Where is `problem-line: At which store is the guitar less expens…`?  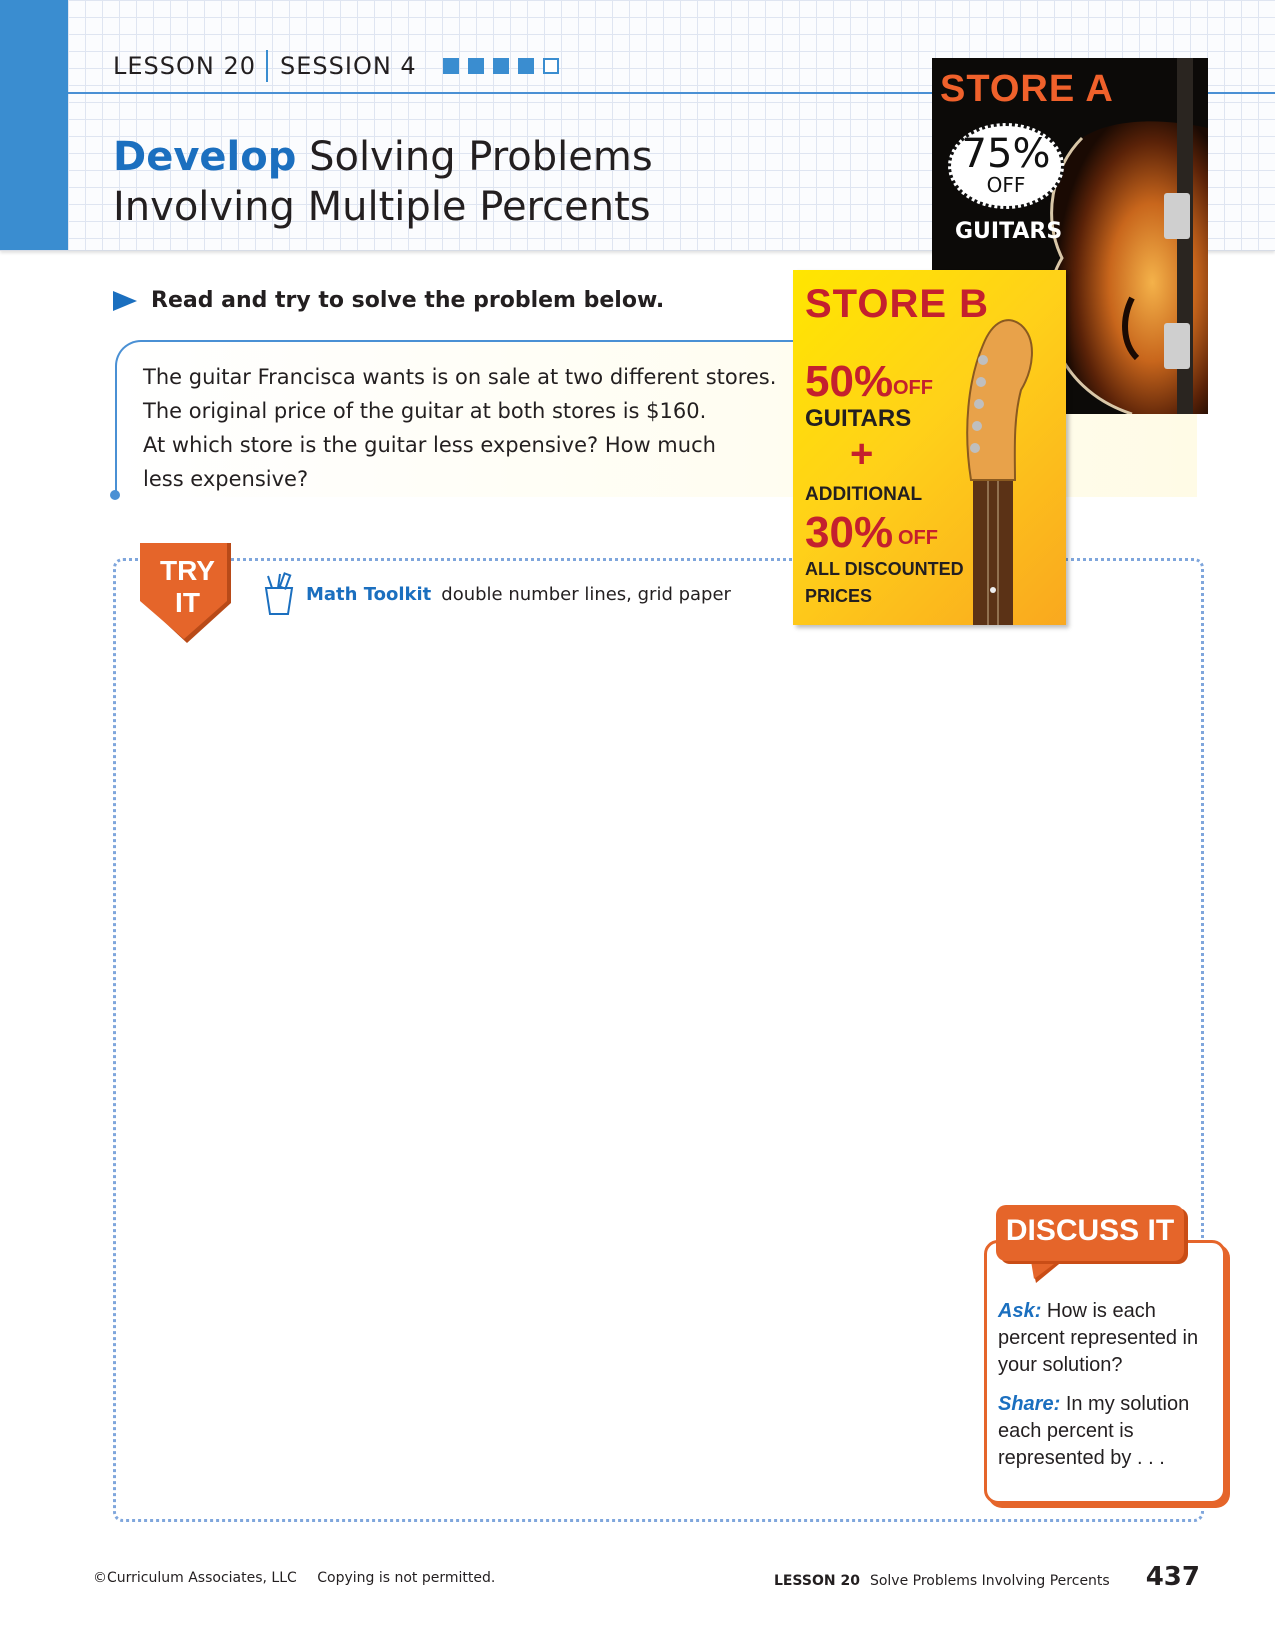 problem-line: At which store is the guitar less expens… is located at coordinates (429, 445).